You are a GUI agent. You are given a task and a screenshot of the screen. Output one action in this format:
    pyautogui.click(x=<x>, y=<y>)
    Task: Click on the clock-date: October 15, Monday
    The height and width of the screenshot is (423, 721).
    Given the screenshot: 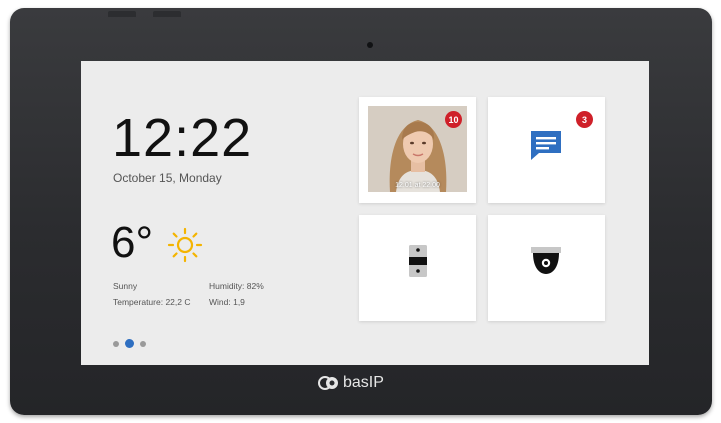 What is the action you would take?
    pyautogui.click(x=167, y=178)
    